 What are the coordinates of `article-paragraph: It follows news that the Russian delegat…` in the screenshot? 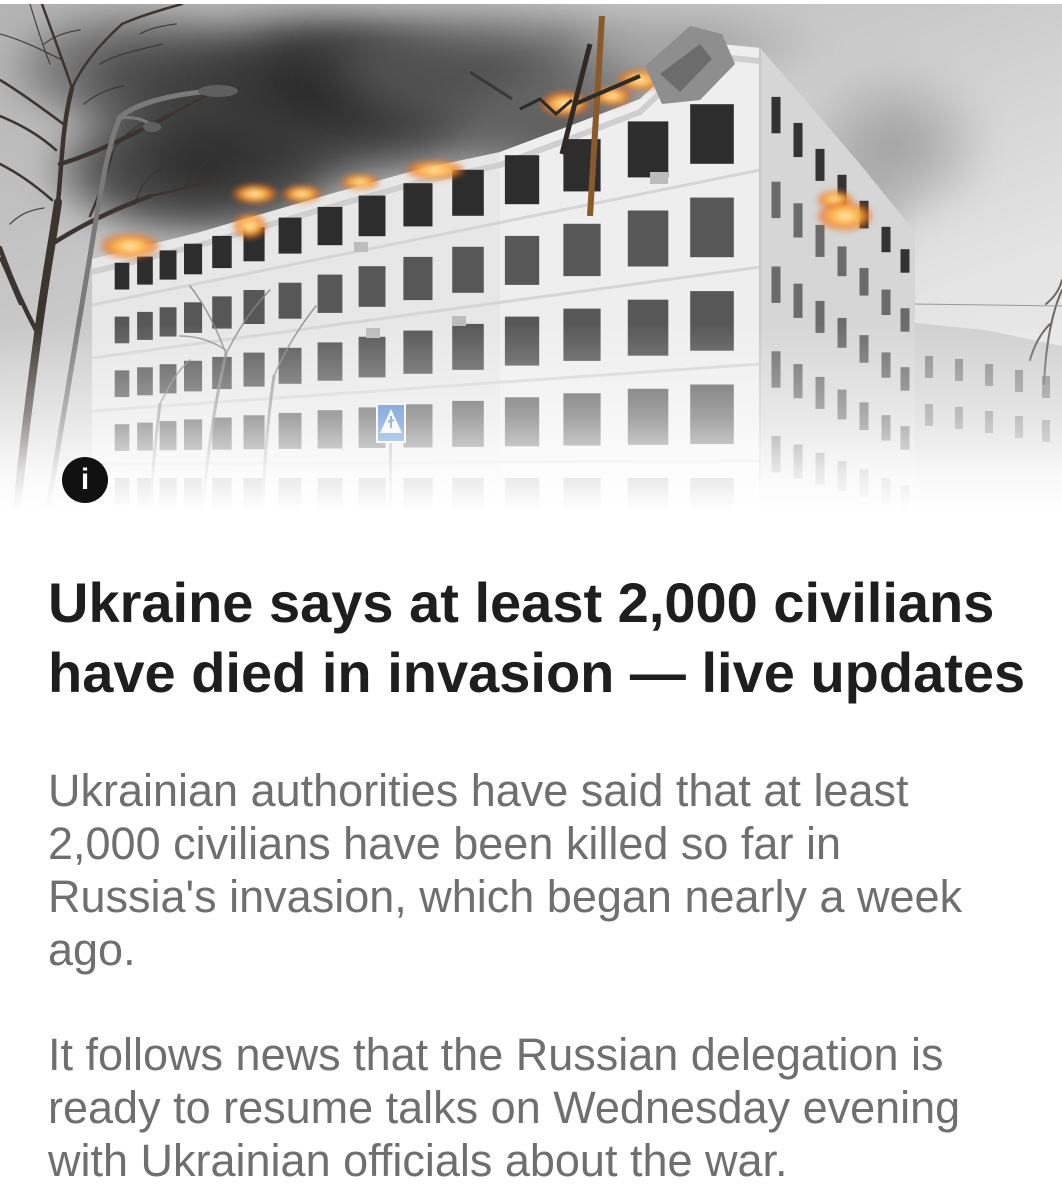 It's located at (504, 1107).